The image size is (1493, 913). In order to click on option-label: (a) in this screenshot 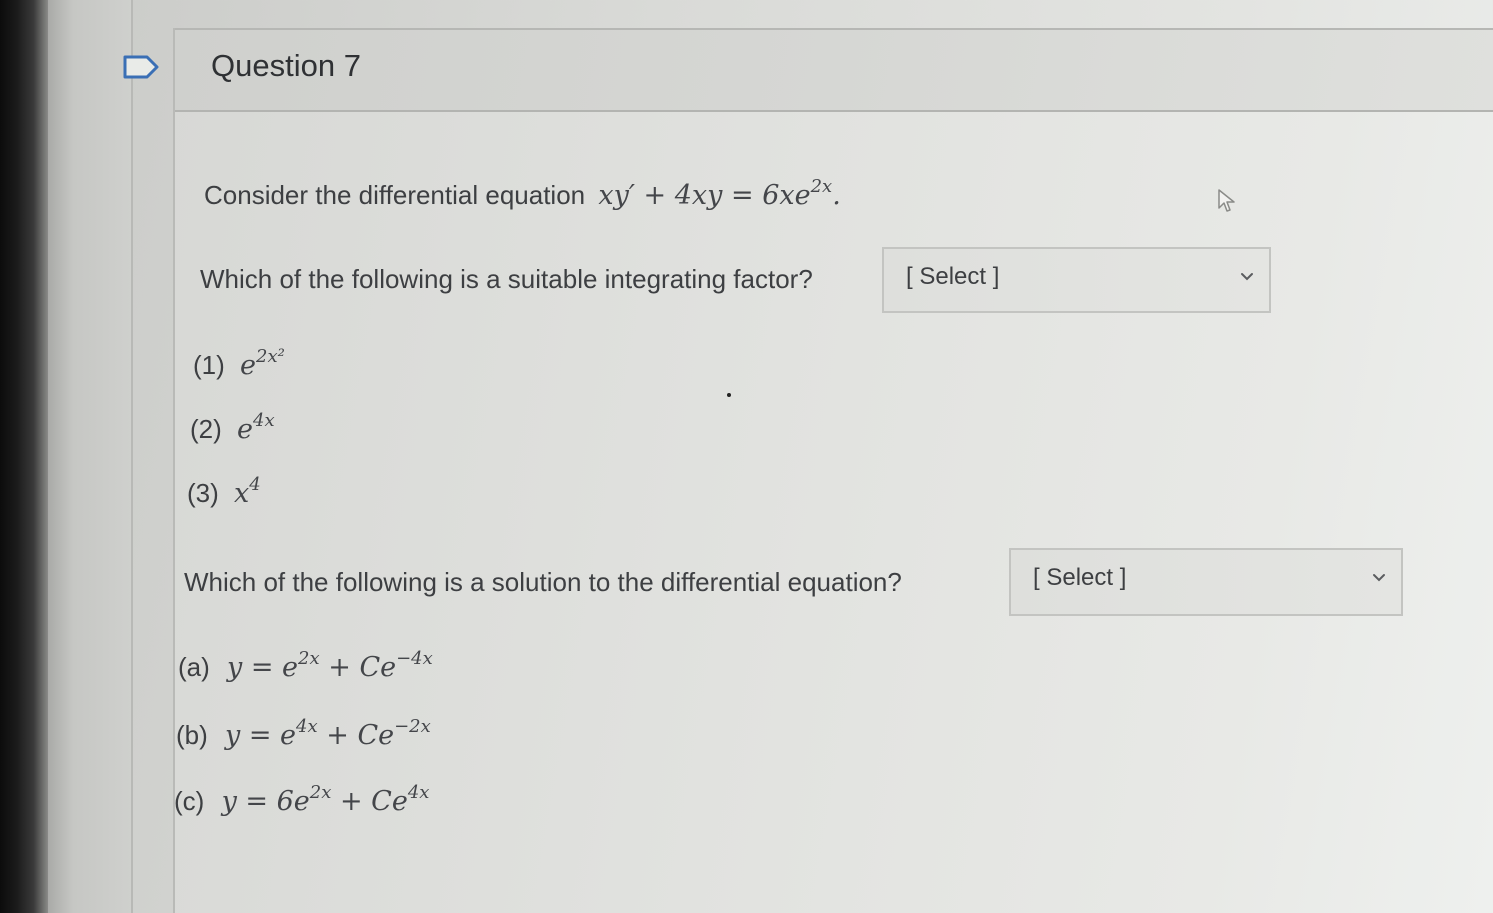, I will do `click(194, 667)`.